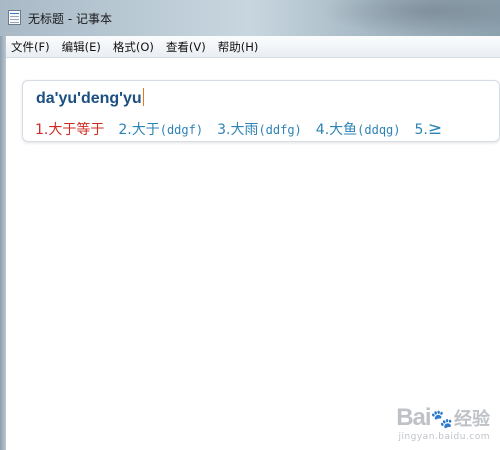 The height and width of the screenshot is (450, 500). Describe the element at coordinates (224, 130) in the screenshot. I see `candidate-index: 3.` at that location.